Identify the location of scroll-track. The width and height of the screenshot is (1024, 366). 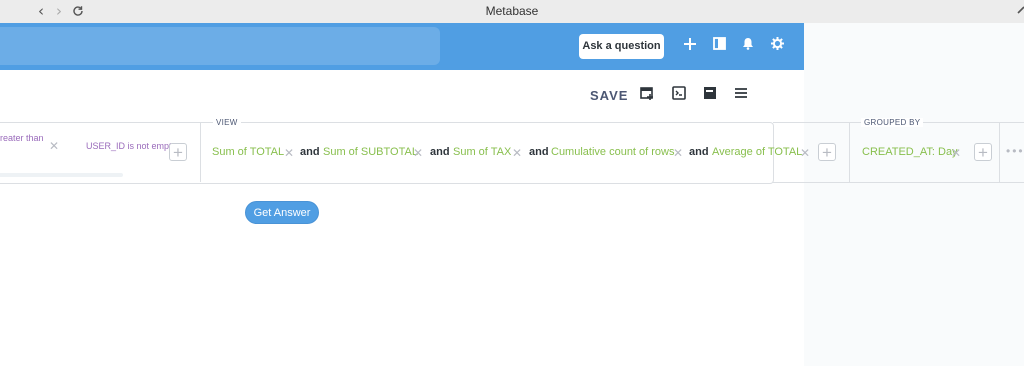
(61, 175).